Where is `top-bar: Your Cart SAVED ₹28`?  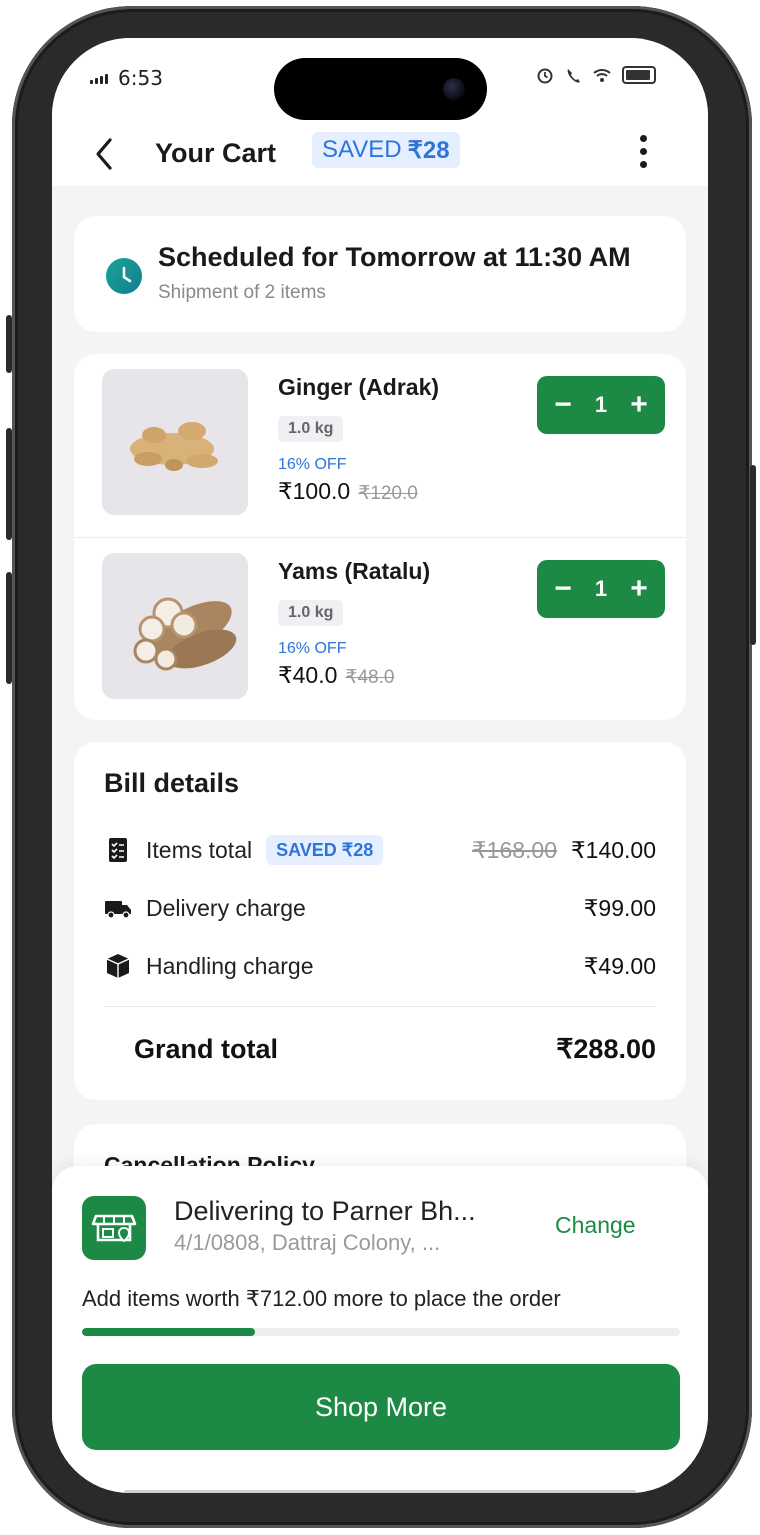
top-bar: Your Cart SAVED ₹28 is located at coordinates (380, 157).